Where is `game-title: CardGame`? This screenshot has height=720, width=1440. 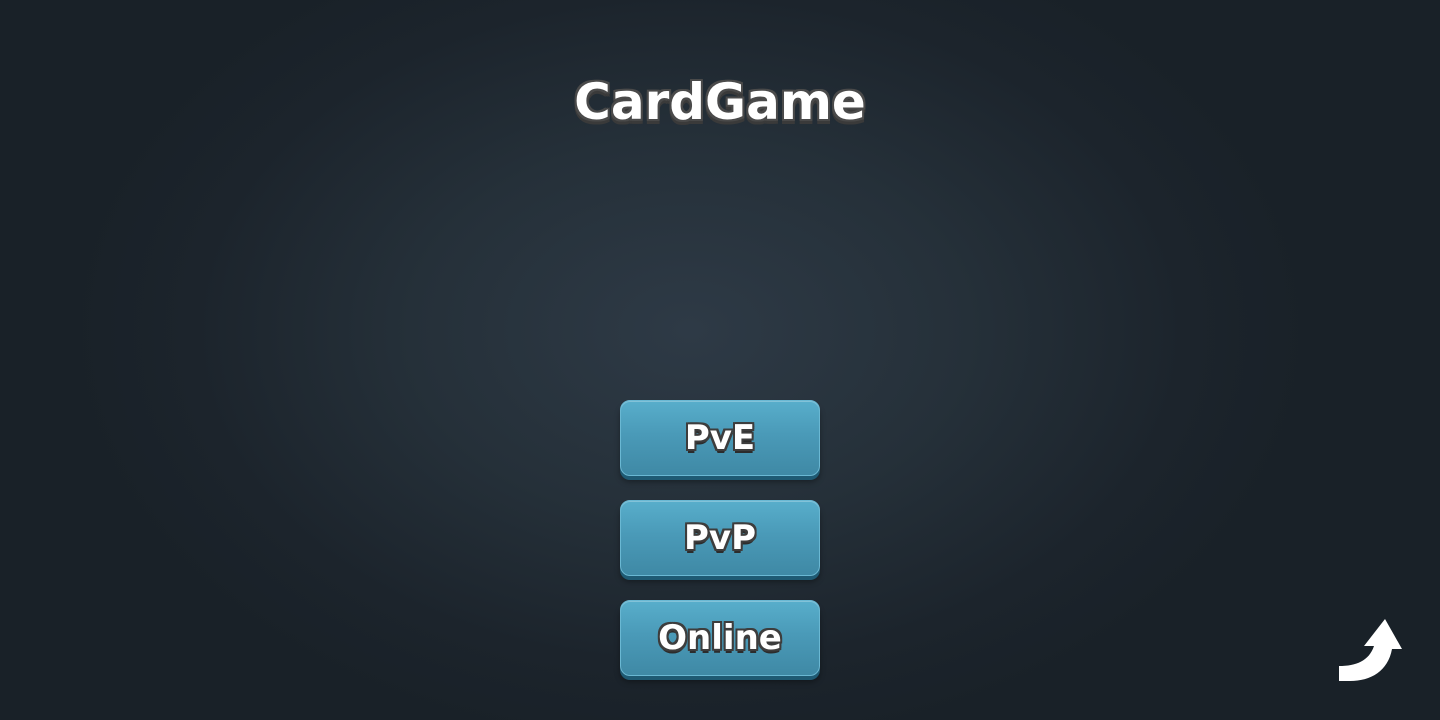
game-title: CardGame is located at coordinates (720, 102).